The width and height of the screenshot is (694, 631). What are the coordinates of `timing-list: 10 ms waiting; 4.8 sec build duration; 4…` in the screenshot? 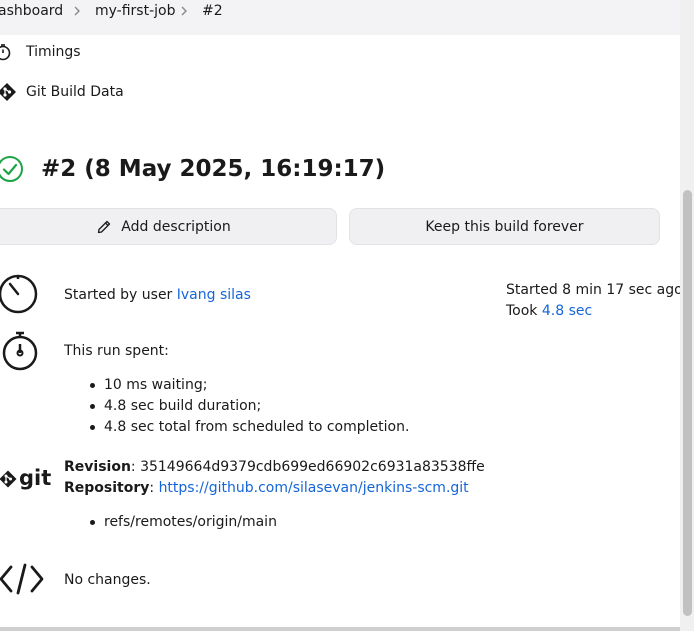 It's located at (249, 406).